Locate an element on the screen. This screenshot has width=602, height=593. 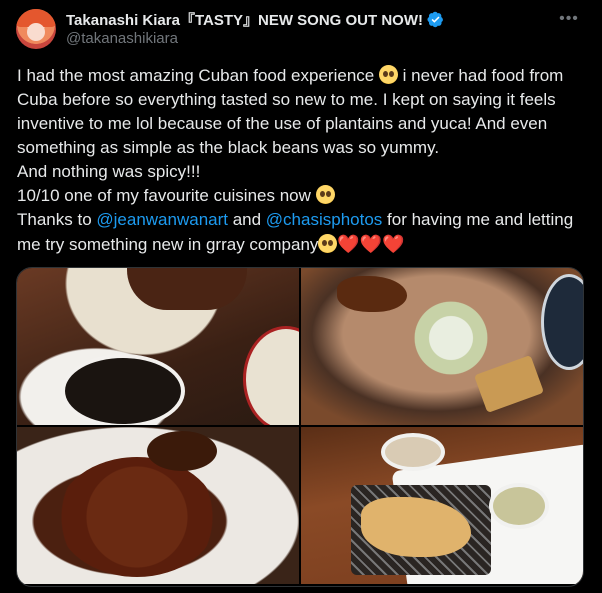
tweet-text-segment: and is located at coordinates (246, 219).